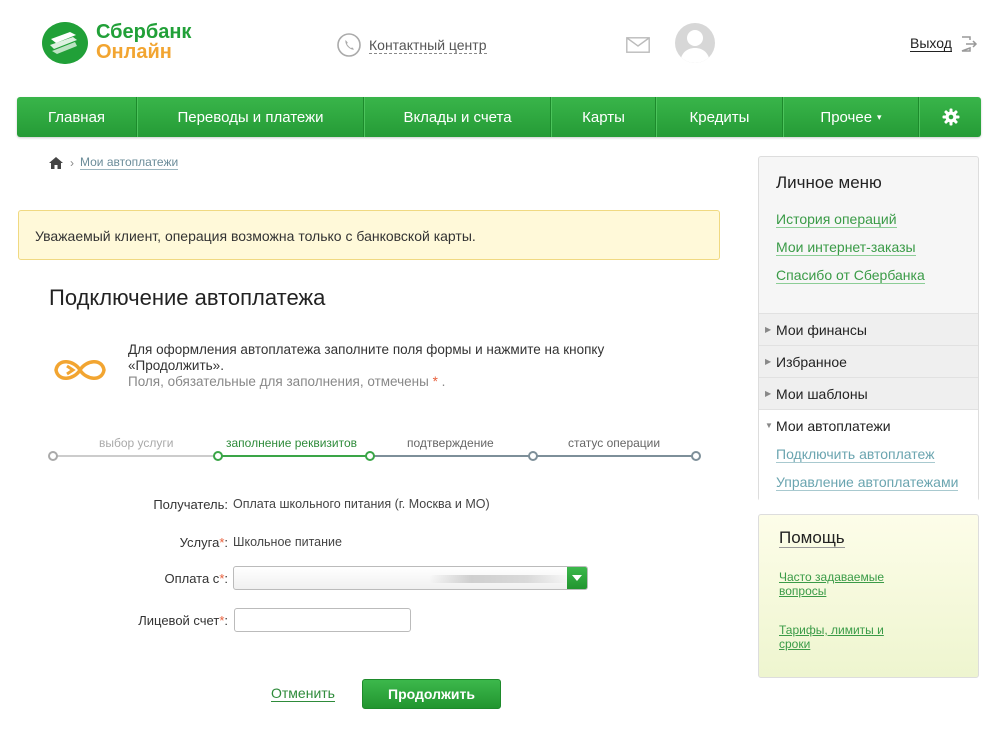  I want to click on account-number-input, so click(322, 620).